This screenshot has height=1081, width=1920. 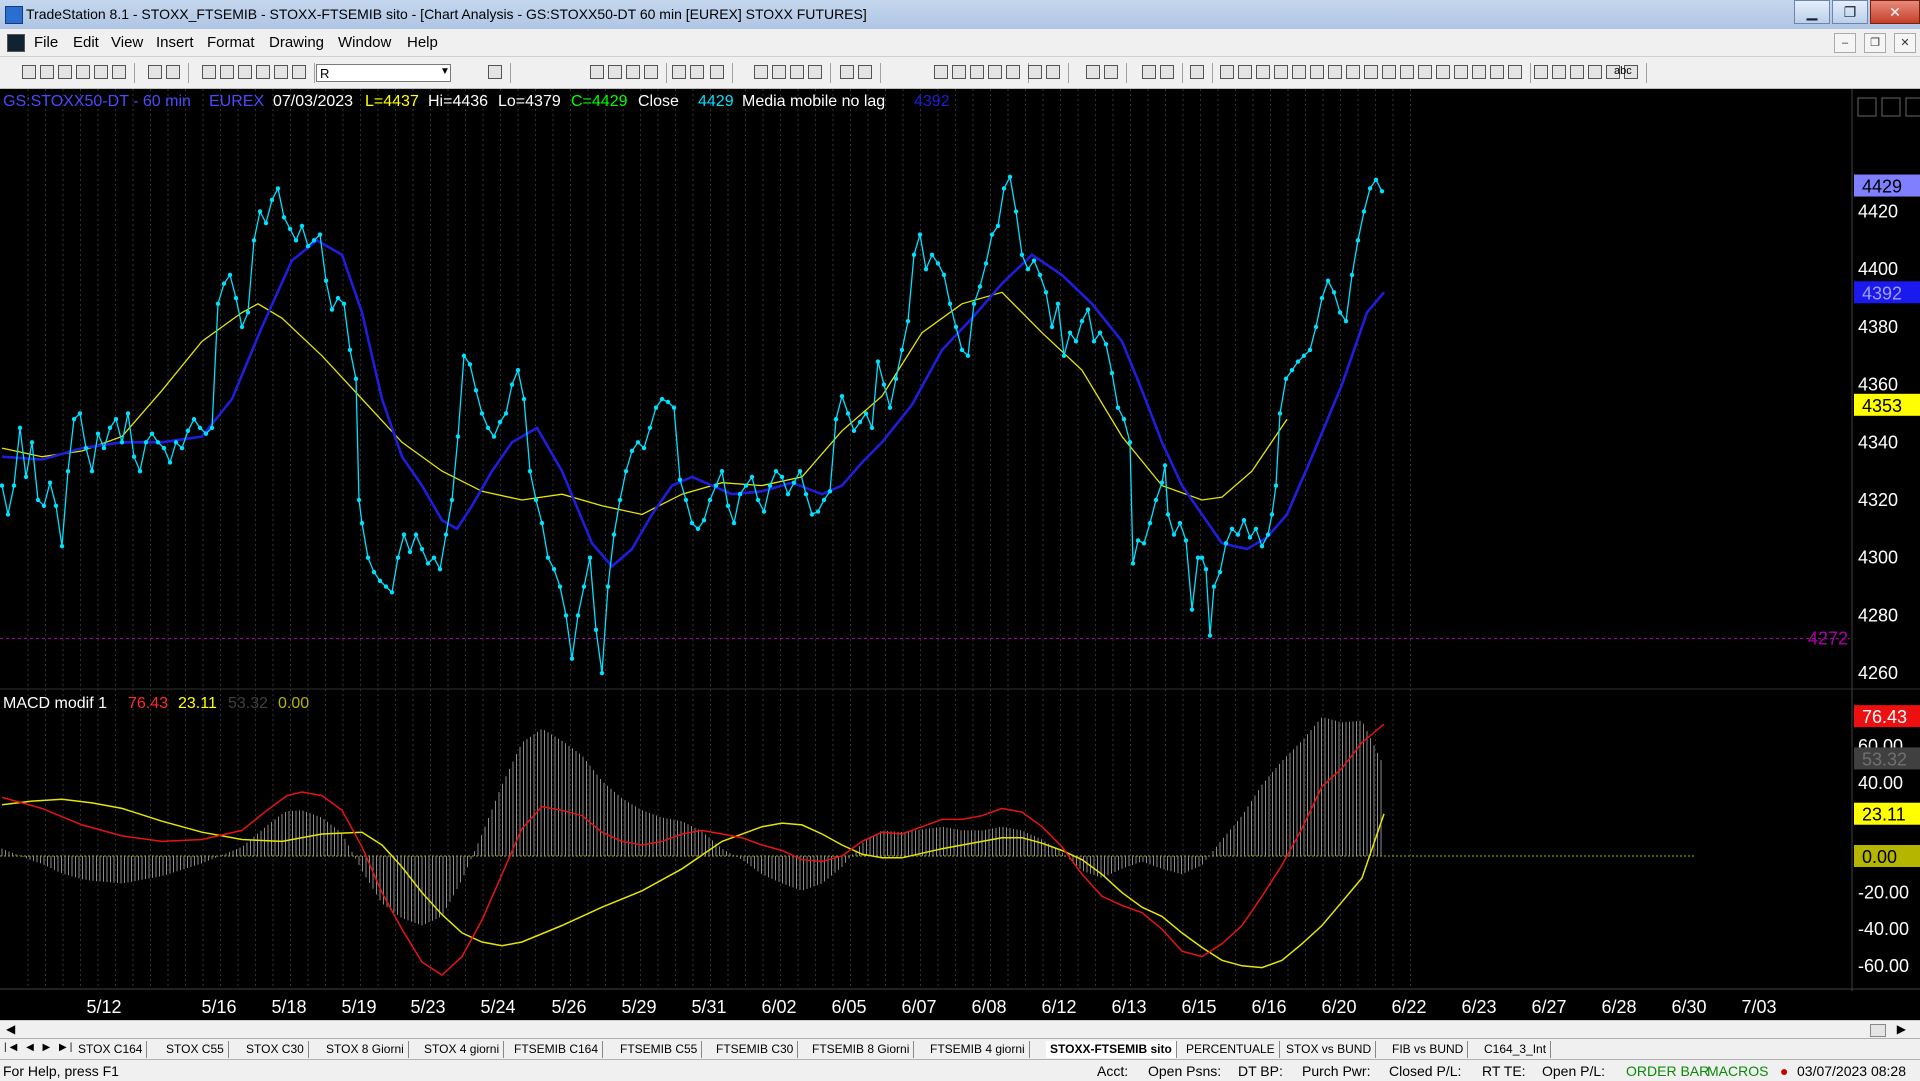 I want to click on tab-percentuale: PERCENTUALE, so click(x=1231, y=1049).